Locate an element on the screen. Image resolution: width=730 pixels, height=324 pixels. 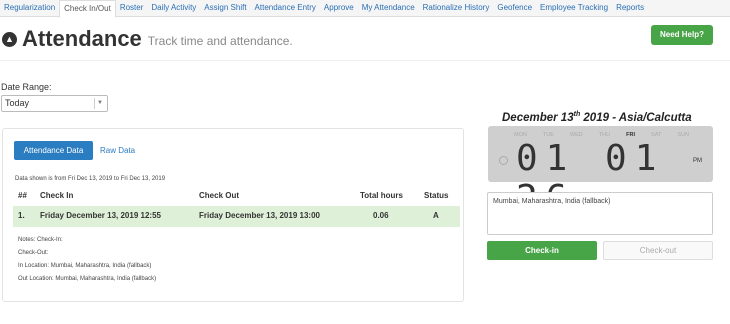
page-subtitle: Track time and attendance. is located at coordinates (220, 41).